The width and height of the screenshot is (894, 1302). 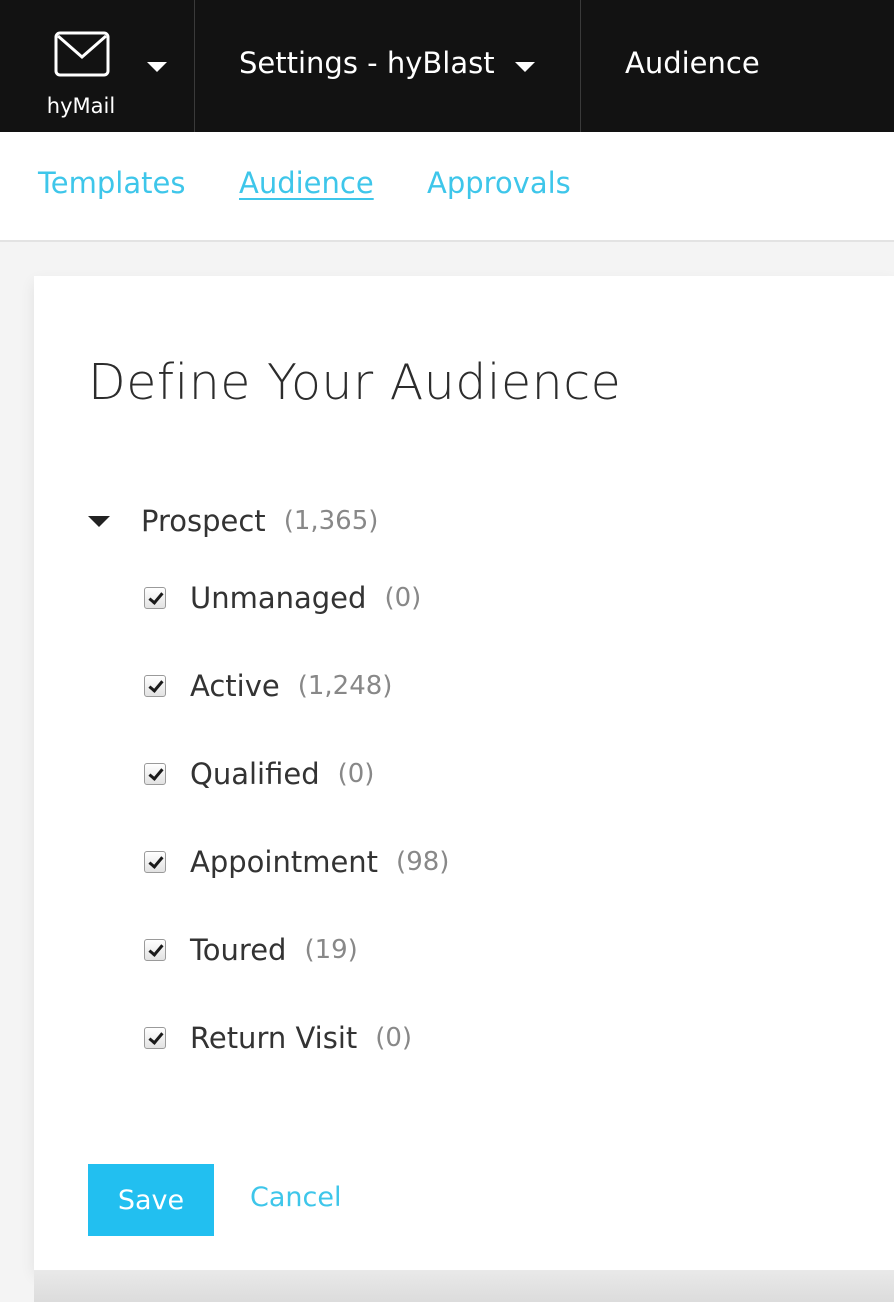 What do you see at coordinates (355, 382) in the screenshot?
I see `page-title: Define Your Audience` at bounding box center [355, 382].